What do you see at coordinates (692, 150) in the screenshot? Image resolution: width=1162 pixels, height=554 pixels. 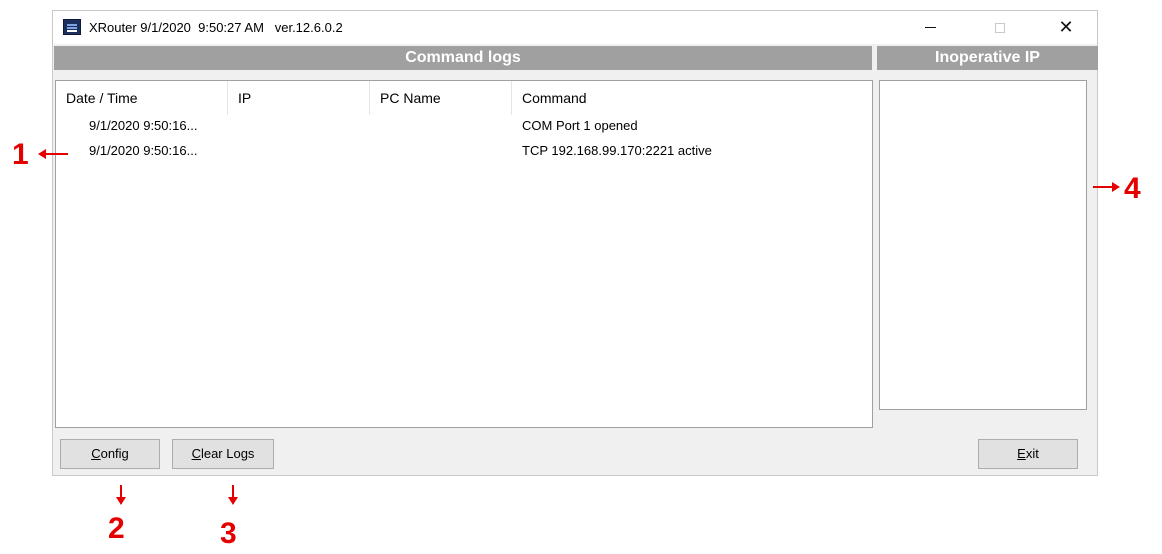 I see `log-row-2-command: TCP 192.168.99.170:2221 active` at bounding box center [692, 150].